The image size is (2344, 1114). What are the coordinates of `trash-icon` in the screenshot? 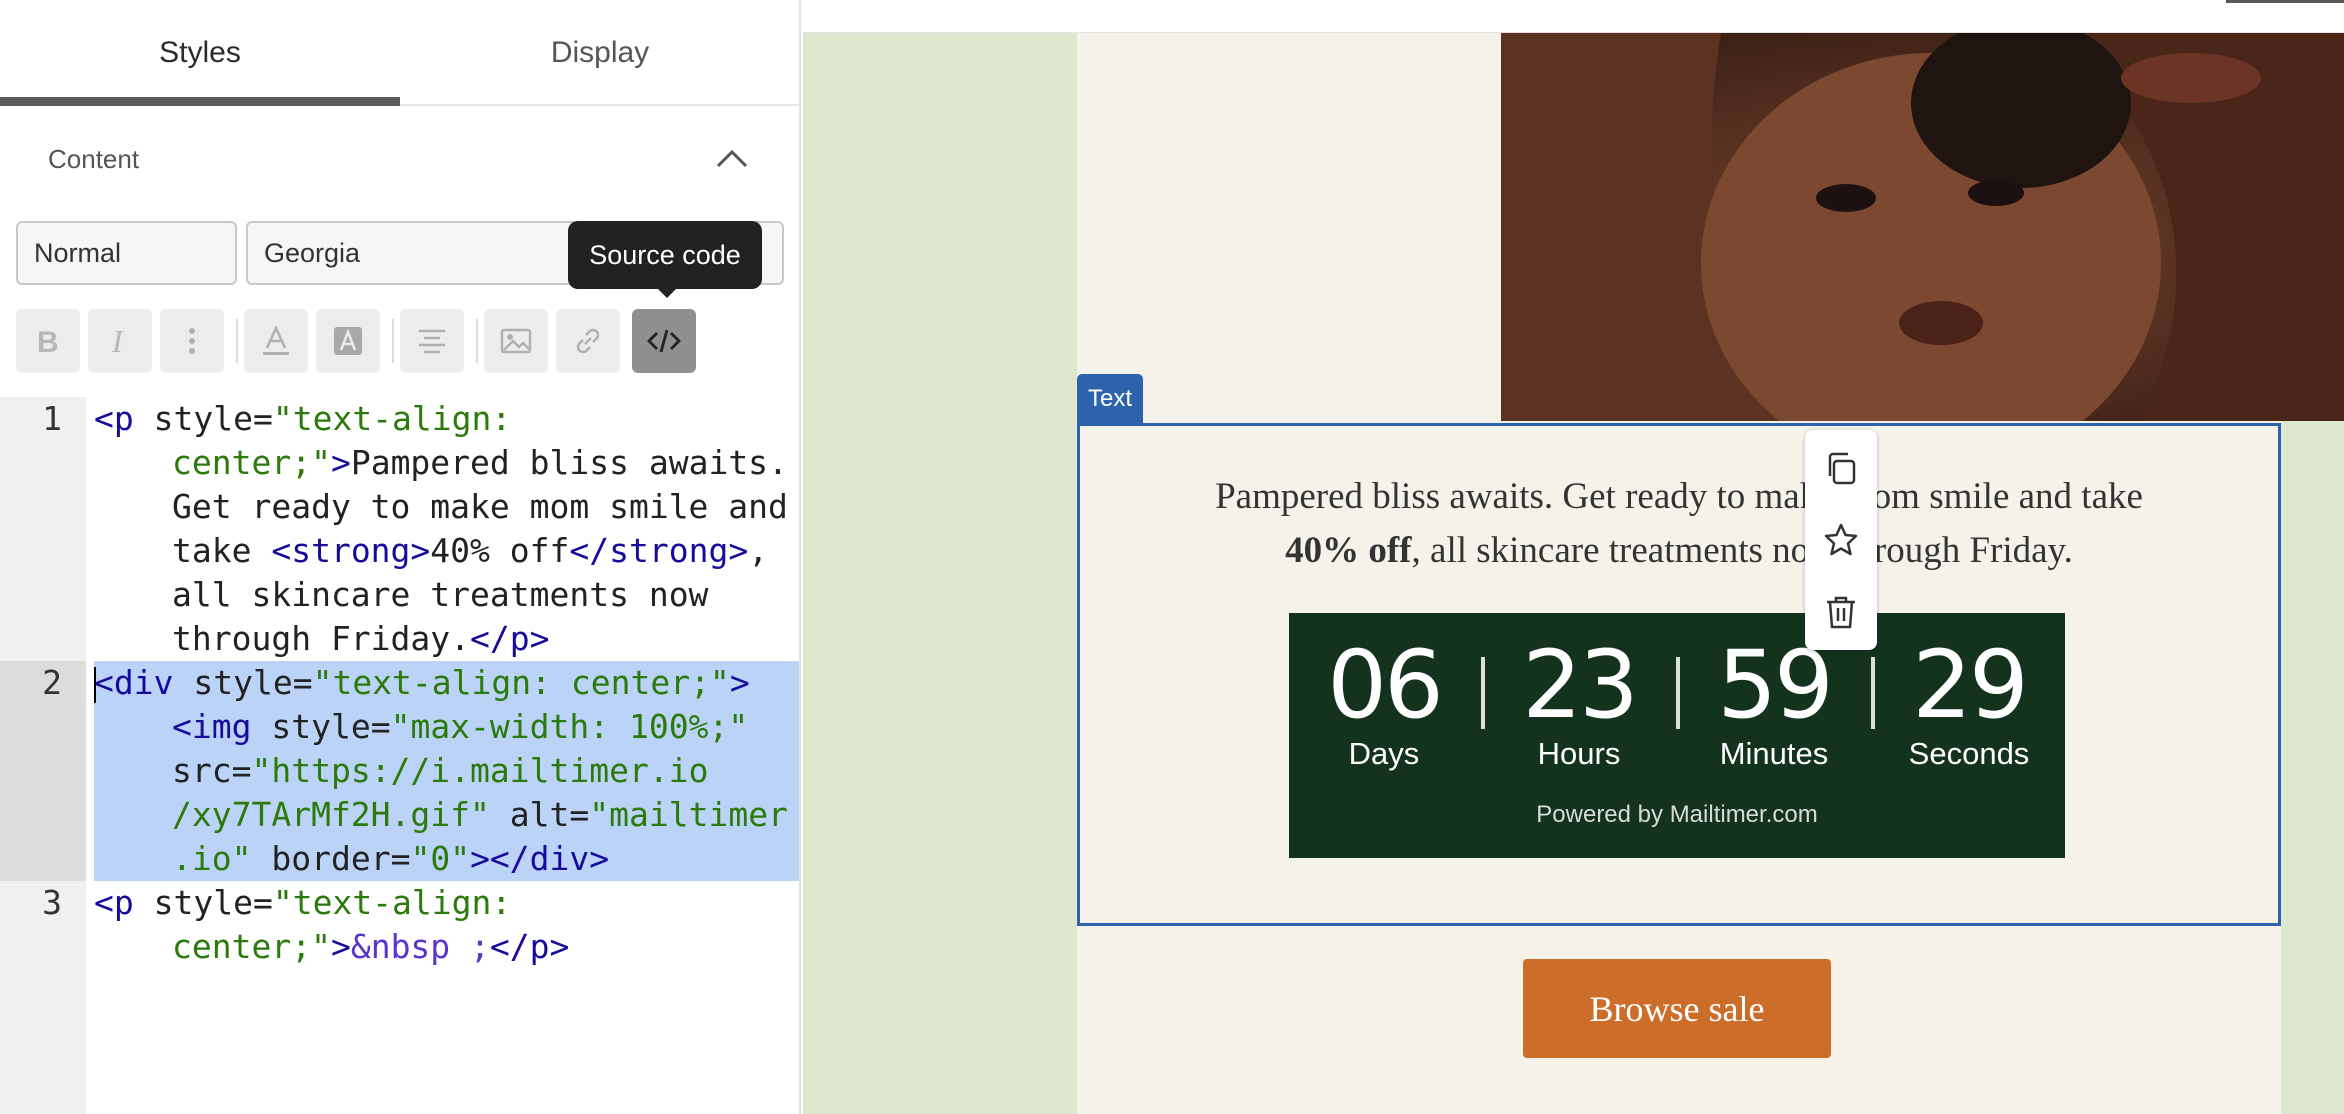 It's located at (1841, 612).